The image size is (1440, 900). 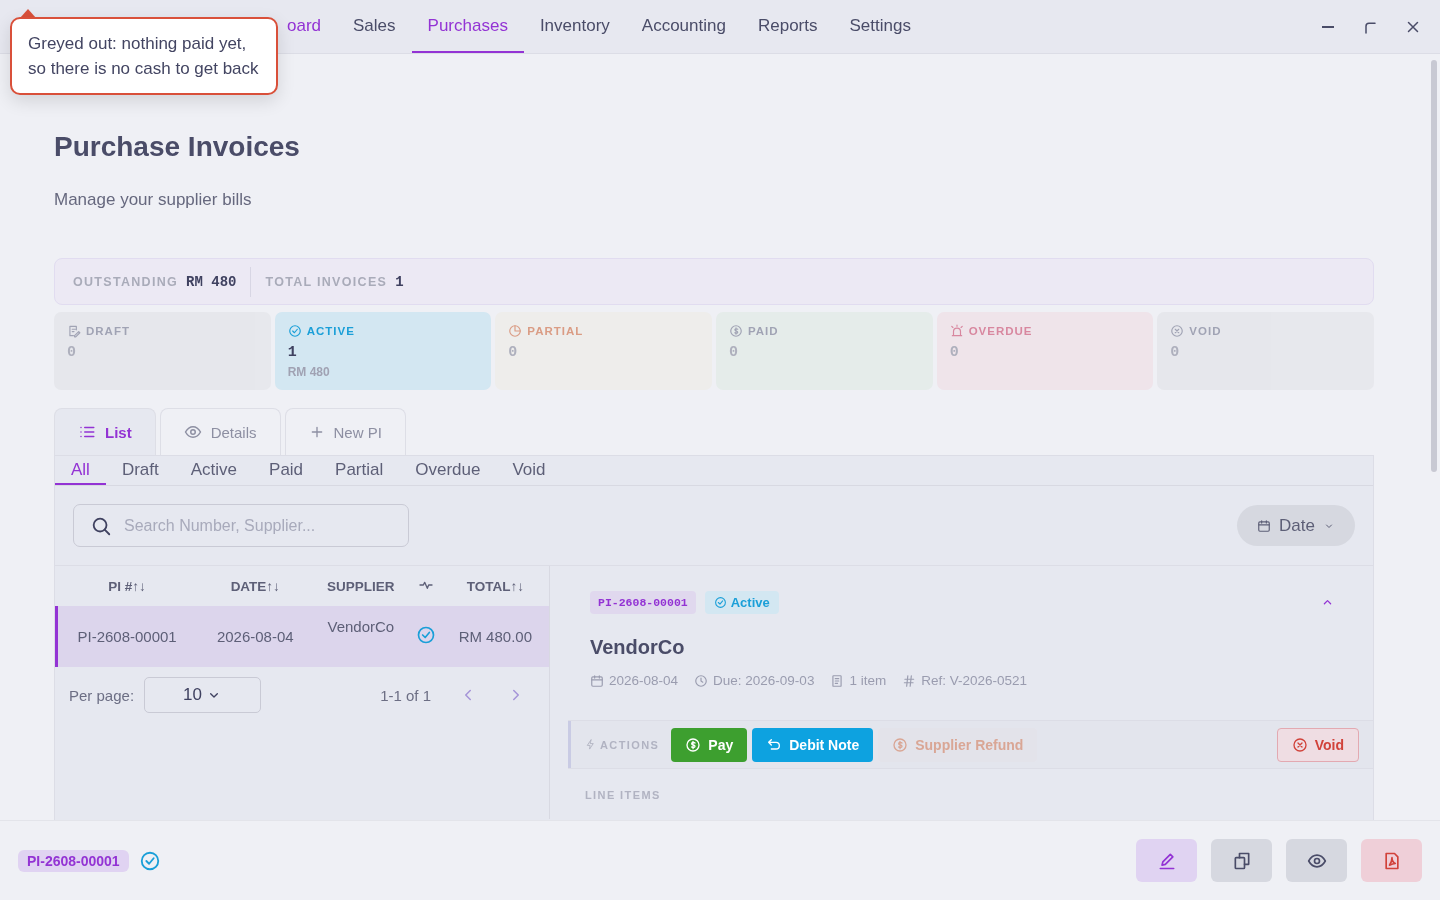 I want to click on pie-chart-icon, so click(x=515, y=331).